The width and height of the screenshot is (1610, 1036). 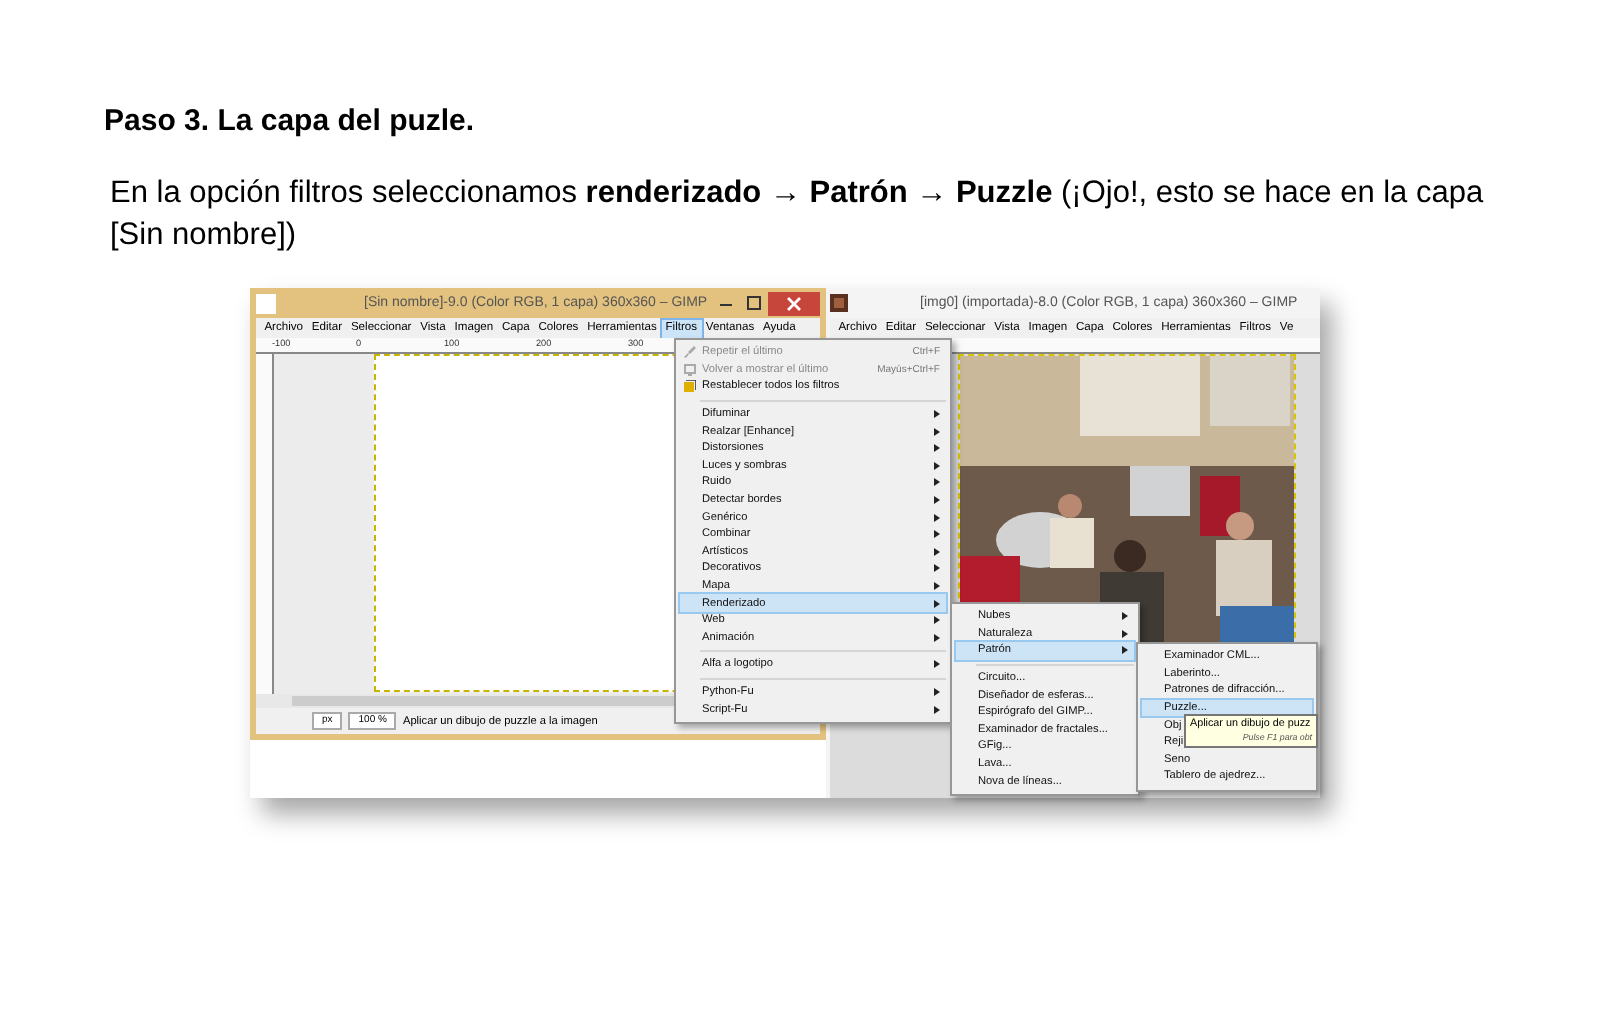 I want to click on instruction-text: En la opción filtros seleccionamos renderizado → Patrón → Puzzle (¡Ojo!, esto se hace en la capa [Sin nombre]), so click(x=798, y=215).